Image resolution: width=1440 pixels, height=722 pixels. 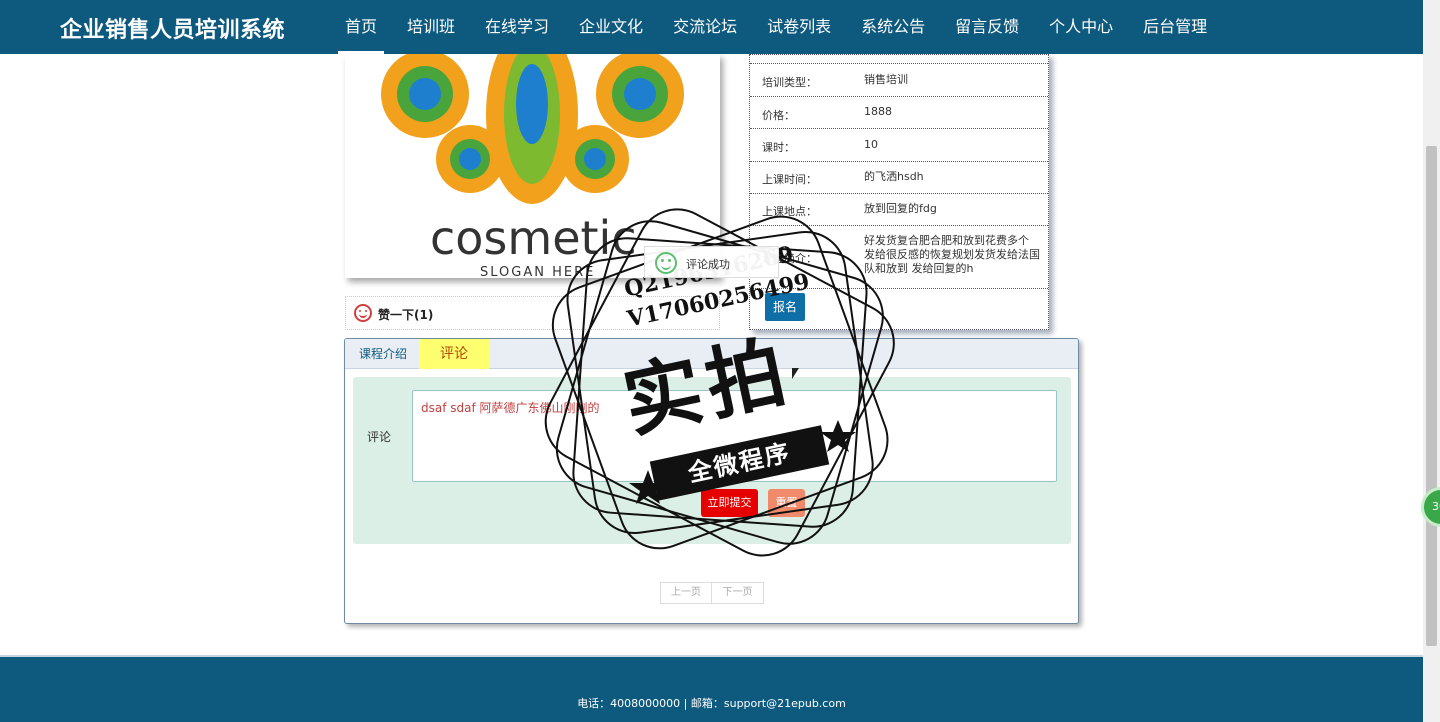 I want to click on tab-bar: 课程介绍 评论, so click(x=711, y=354).